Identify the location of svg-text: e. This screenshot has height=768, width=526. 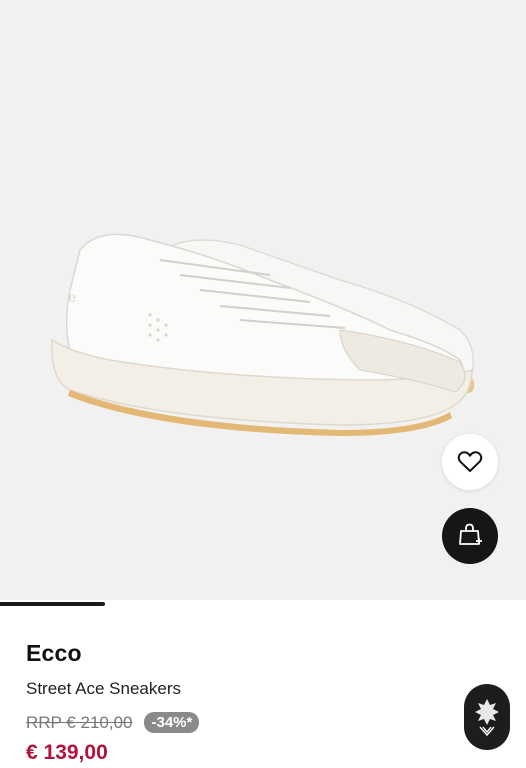
(72, 298).